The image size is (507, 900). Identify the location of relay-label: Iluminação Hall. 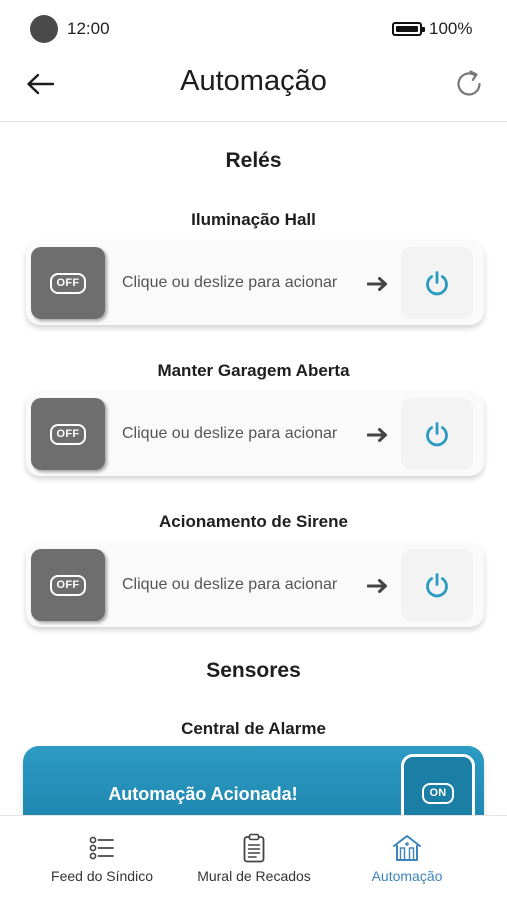
(253, 219).